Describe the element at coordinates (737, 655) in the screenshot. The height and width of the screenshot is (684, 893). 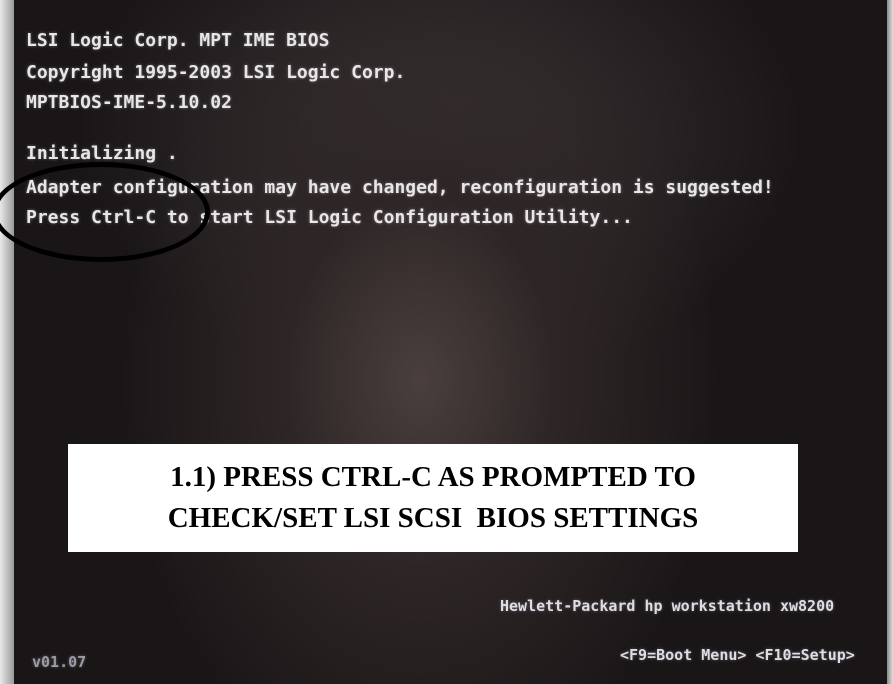
I see `bios-hotkeys-hint: <F9=Boot Menu> <F10=Setup>` at that location.